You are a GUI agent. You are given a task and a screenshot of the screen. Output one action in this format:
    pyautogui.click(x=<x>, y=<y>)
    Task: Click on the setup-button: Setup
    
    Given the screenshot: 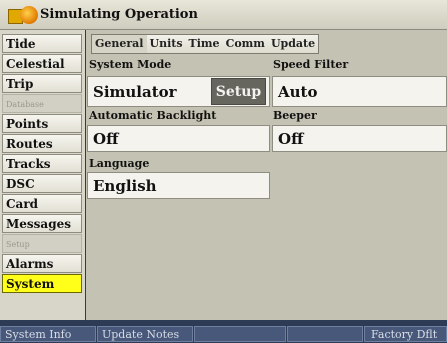 What is the action you would take?
    pyautogui.click(x=238, y=91)
    